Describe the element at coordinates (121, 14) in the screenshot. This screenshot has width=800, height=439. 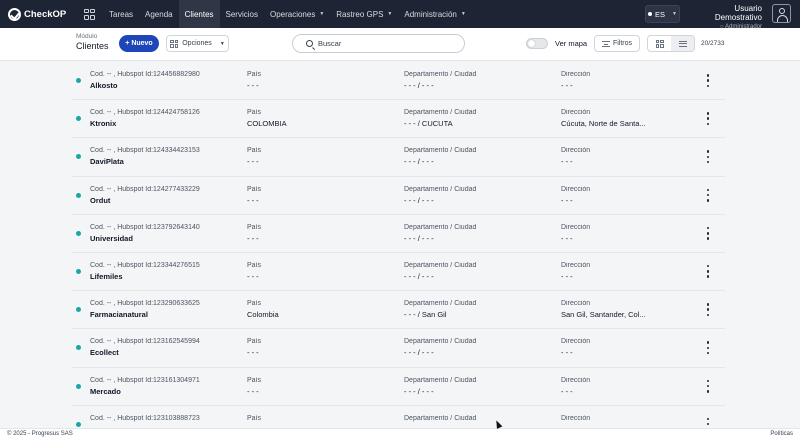
I see `nav-item-tareas: Tareas` at that location.